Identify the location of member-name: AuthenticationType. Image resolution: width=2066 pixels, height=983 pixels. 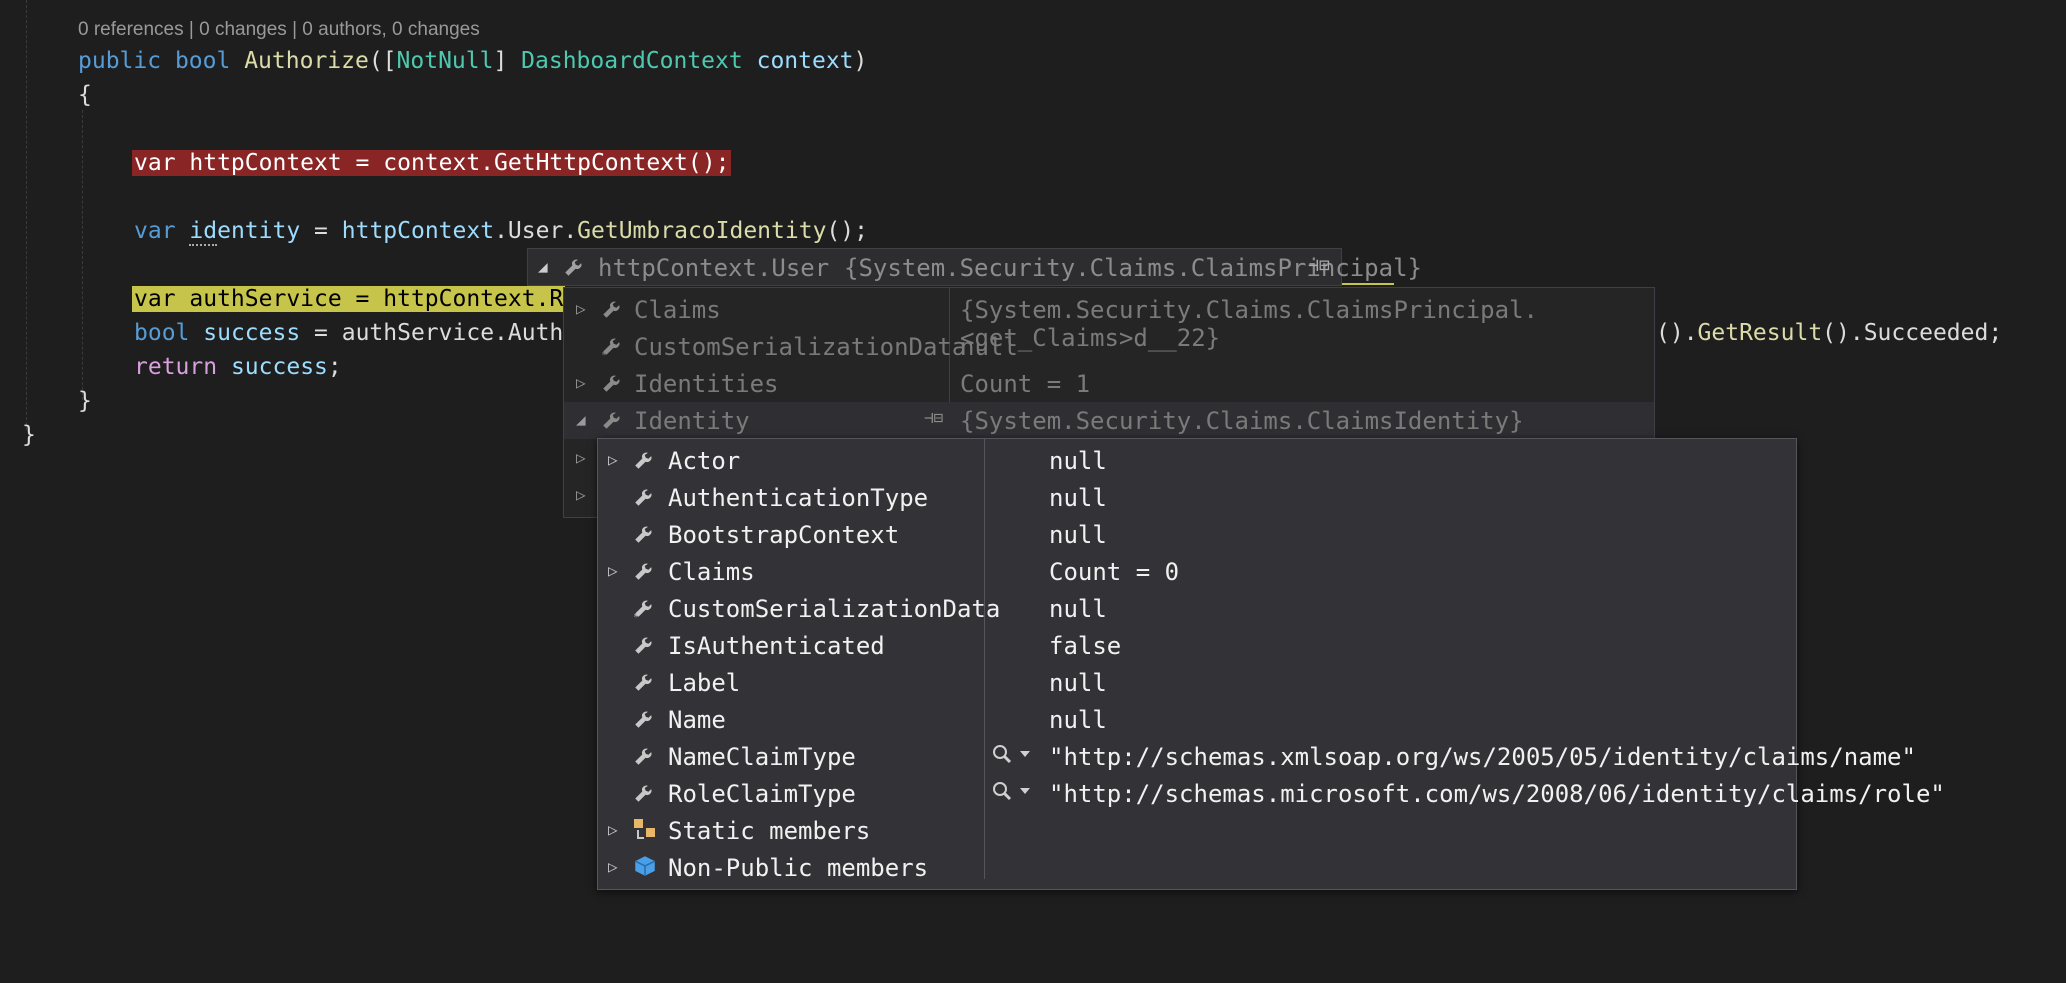
(798, 498).